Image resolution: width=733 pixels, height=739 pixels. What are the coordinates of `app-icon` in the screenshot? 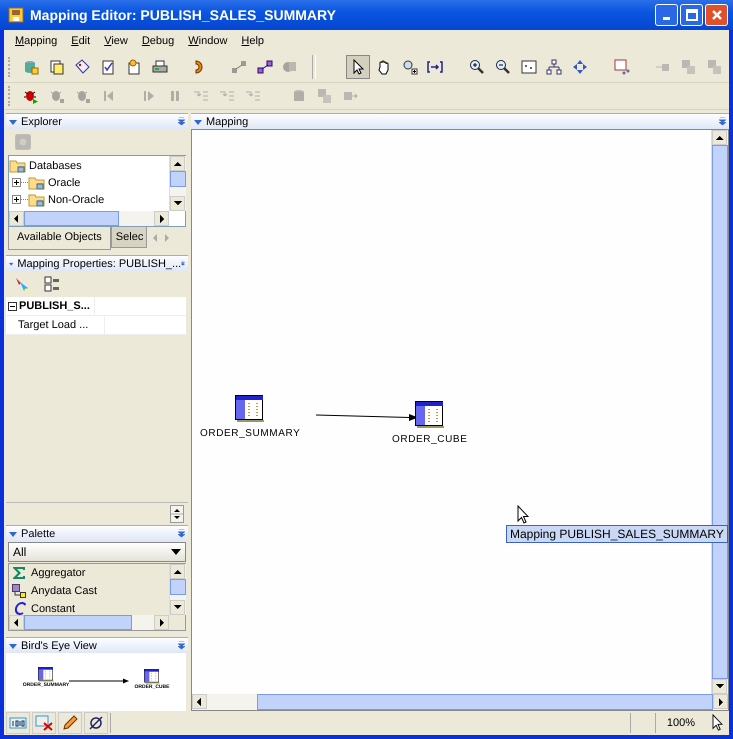 It's located at (16, 15).